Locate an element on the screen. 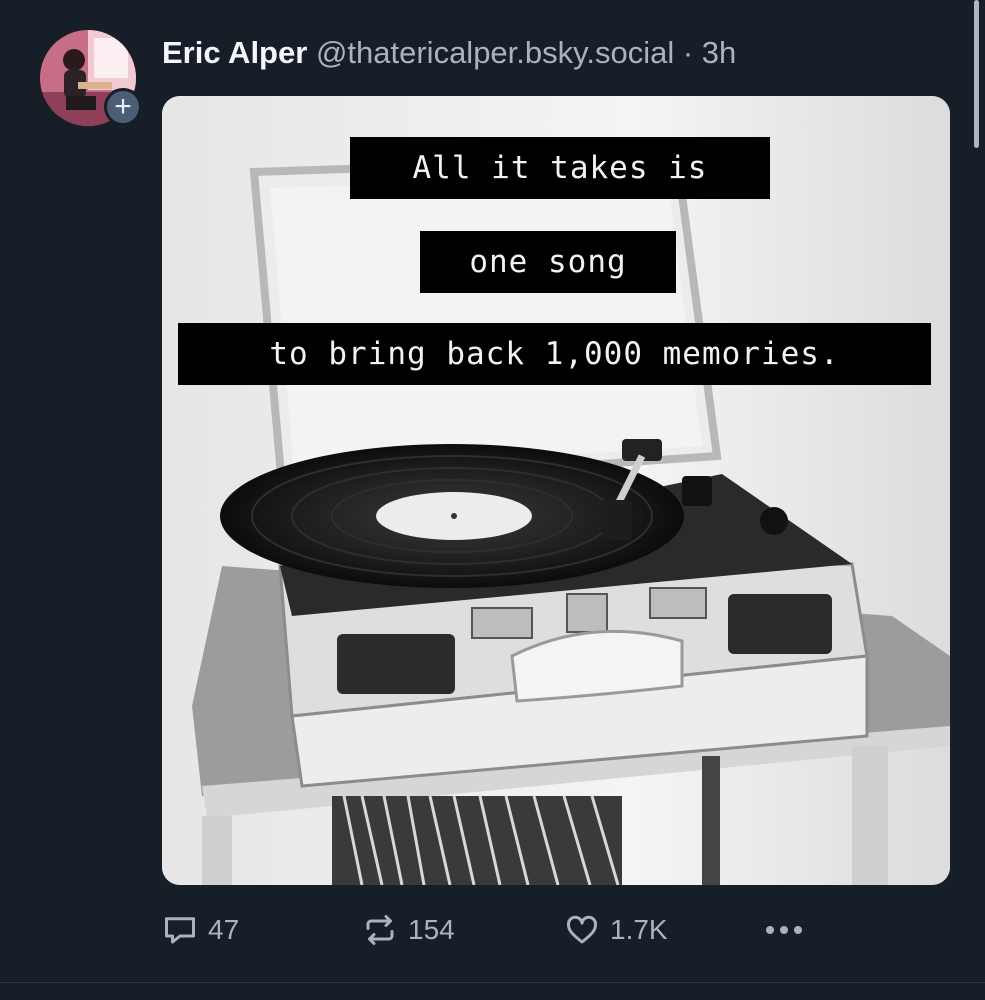 Image resolution: width=985 pixels, height=1000 pixels. image-caption-line: to bring back 1,000 memories. is located at coordinates (554, 354).